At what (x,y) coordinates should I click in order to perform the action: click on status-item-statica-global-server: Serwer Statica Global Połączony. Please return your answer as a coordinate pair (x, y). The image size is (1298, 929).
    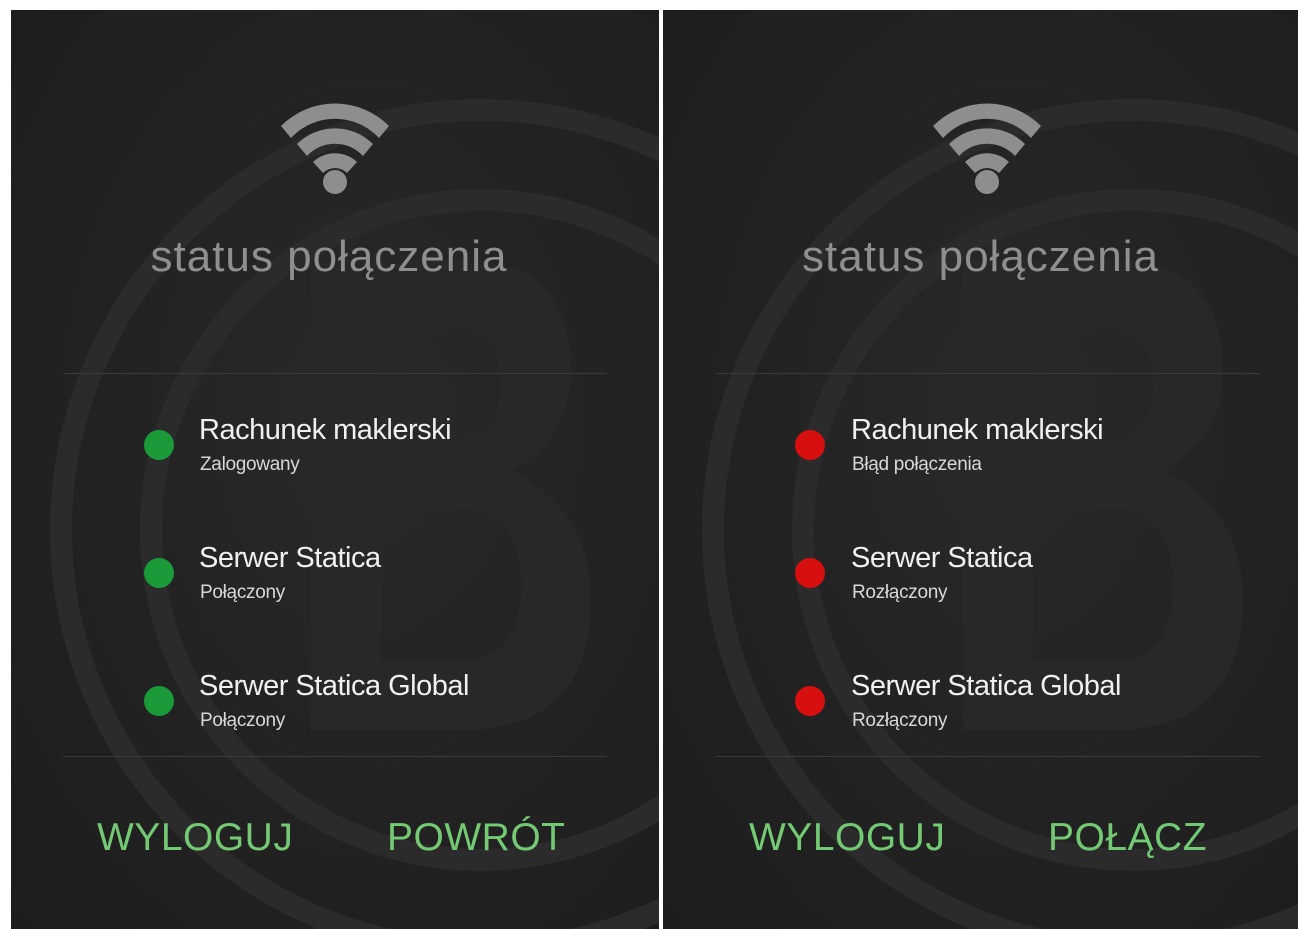
    Looking at the image, I should click on (335, 700).